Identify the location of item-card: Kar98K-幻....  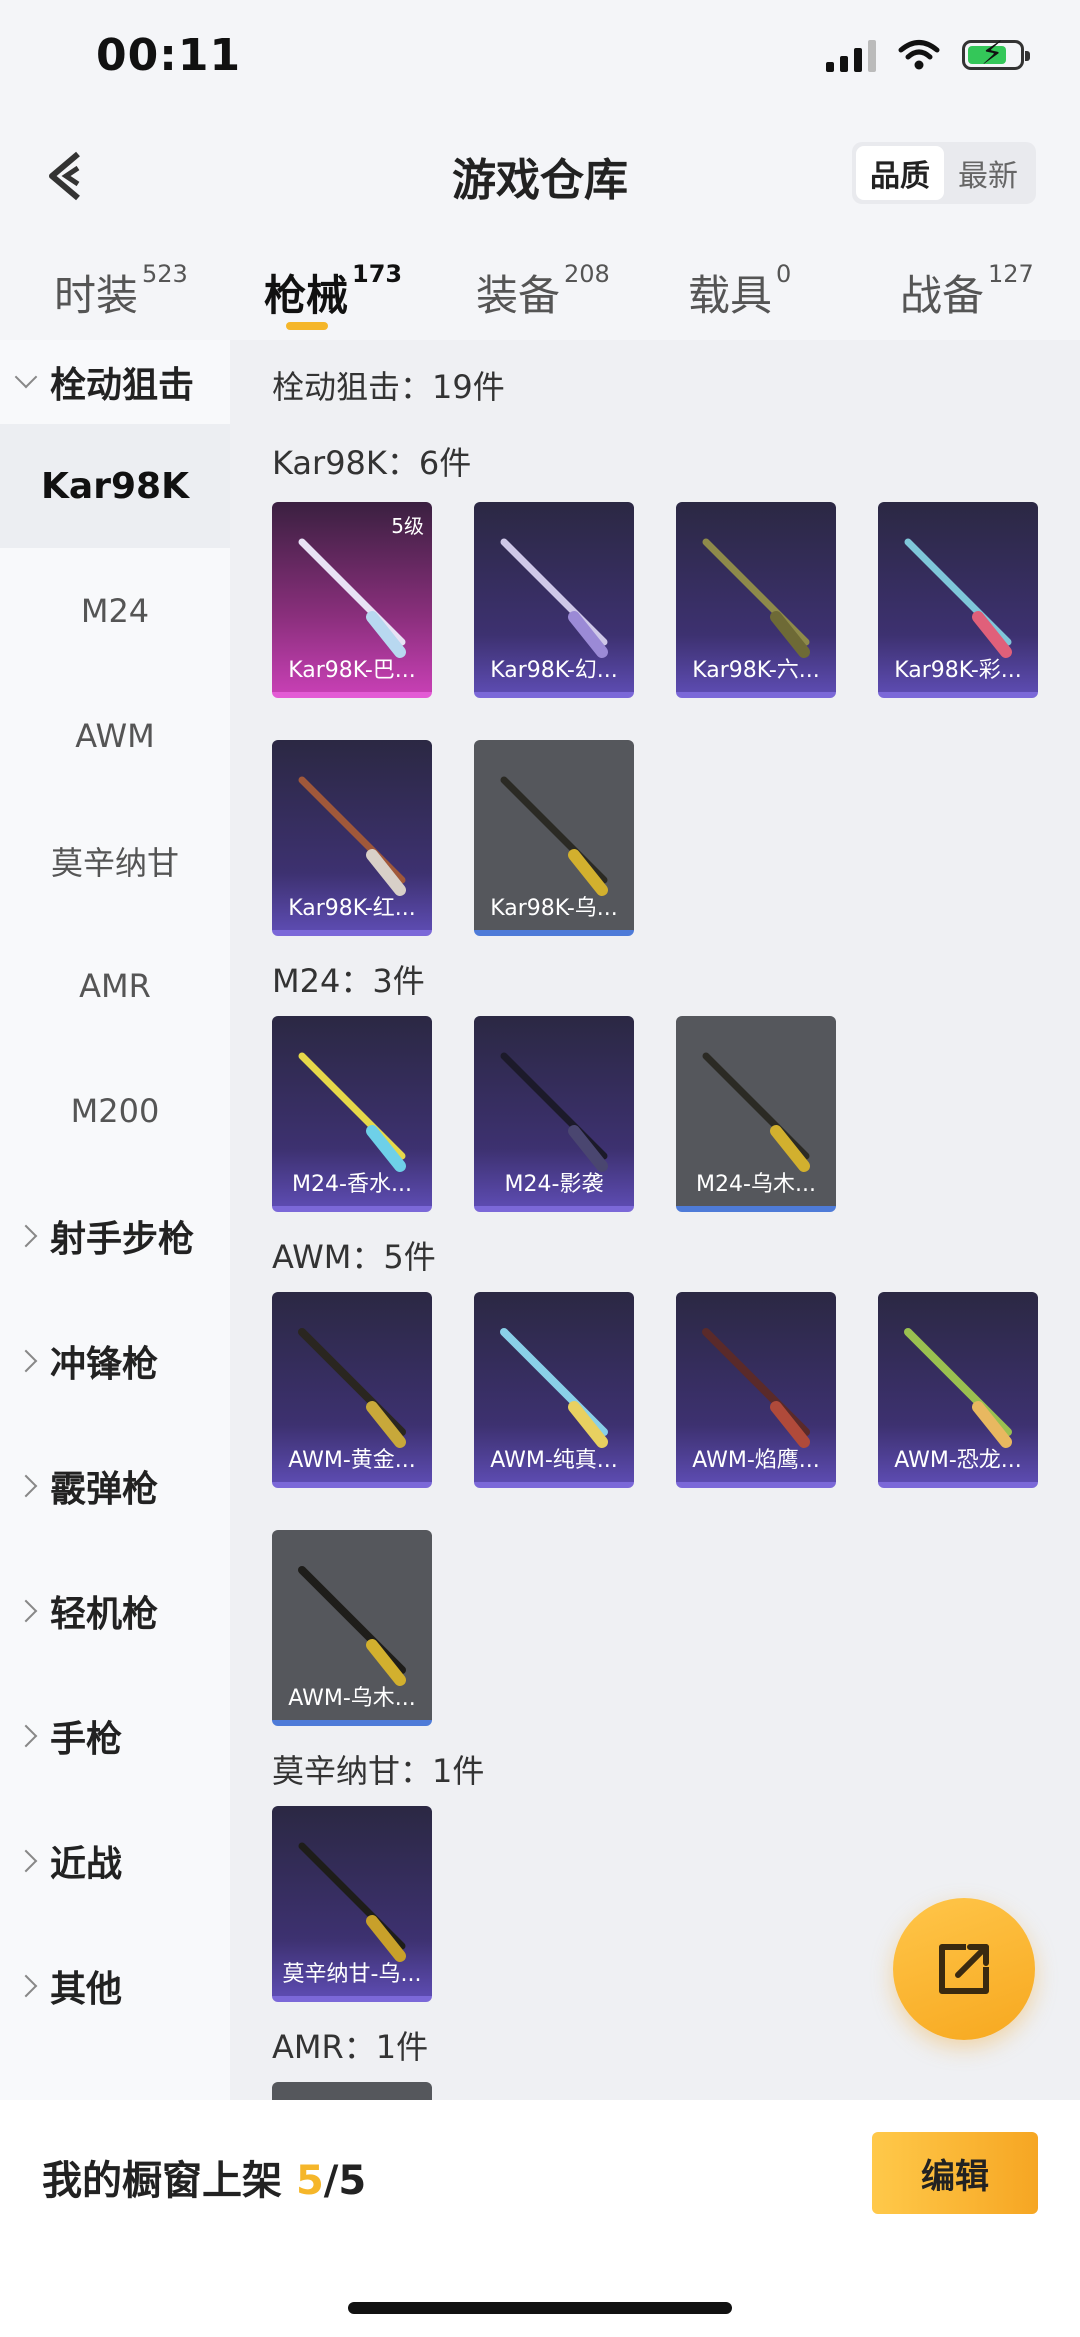
(554, 600).